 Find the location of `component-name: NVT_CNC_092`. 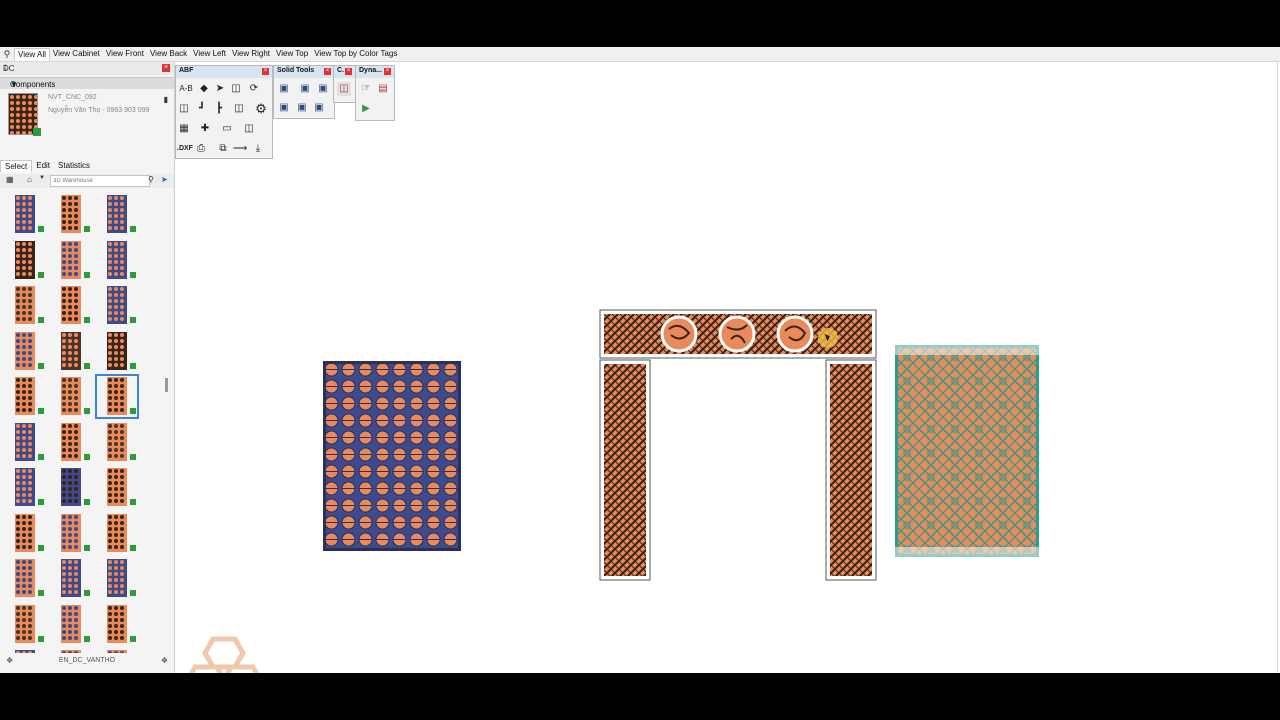

component-name: NVT_CNC_092 is located at coordinates (72, 97).